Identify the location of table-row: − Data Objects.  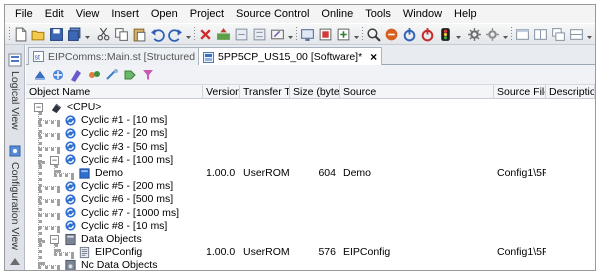
(310, 239).